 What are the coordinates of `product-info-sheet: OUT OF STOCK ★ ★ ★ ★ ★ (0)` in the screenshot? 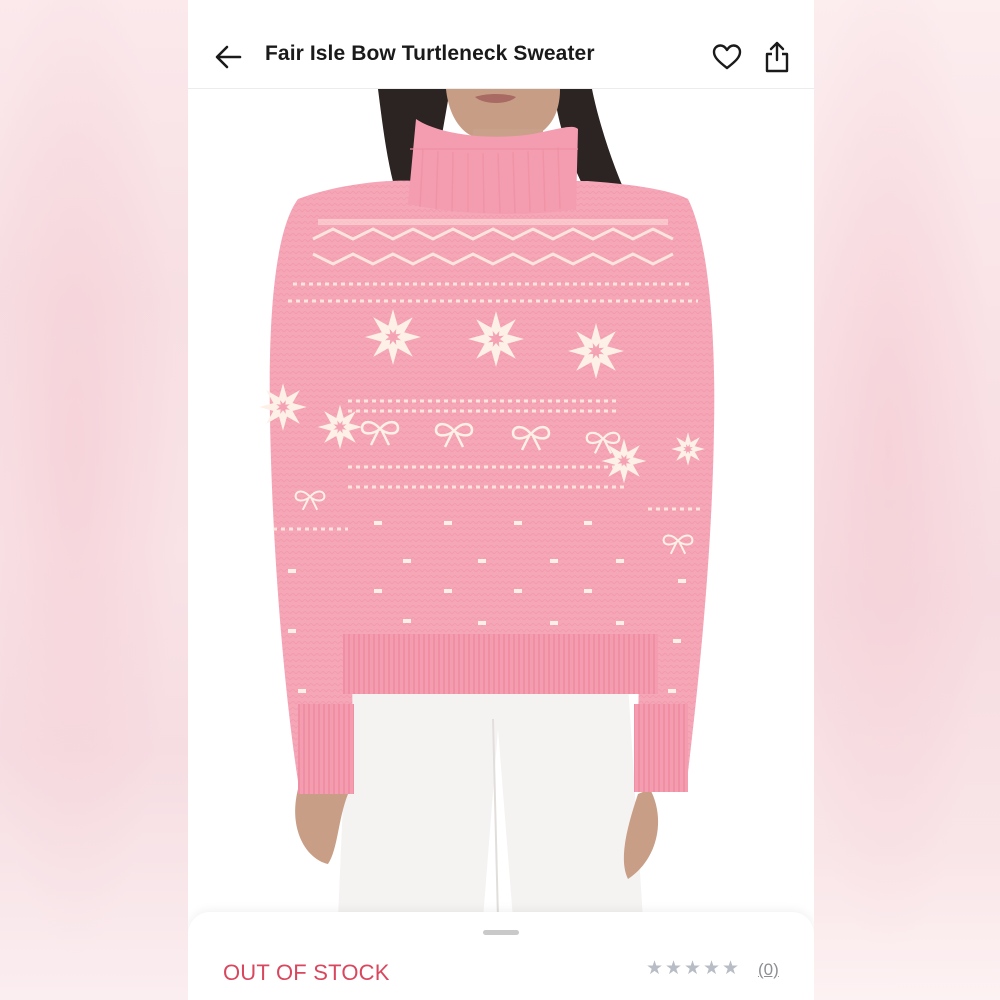 It's located at (501, 956).